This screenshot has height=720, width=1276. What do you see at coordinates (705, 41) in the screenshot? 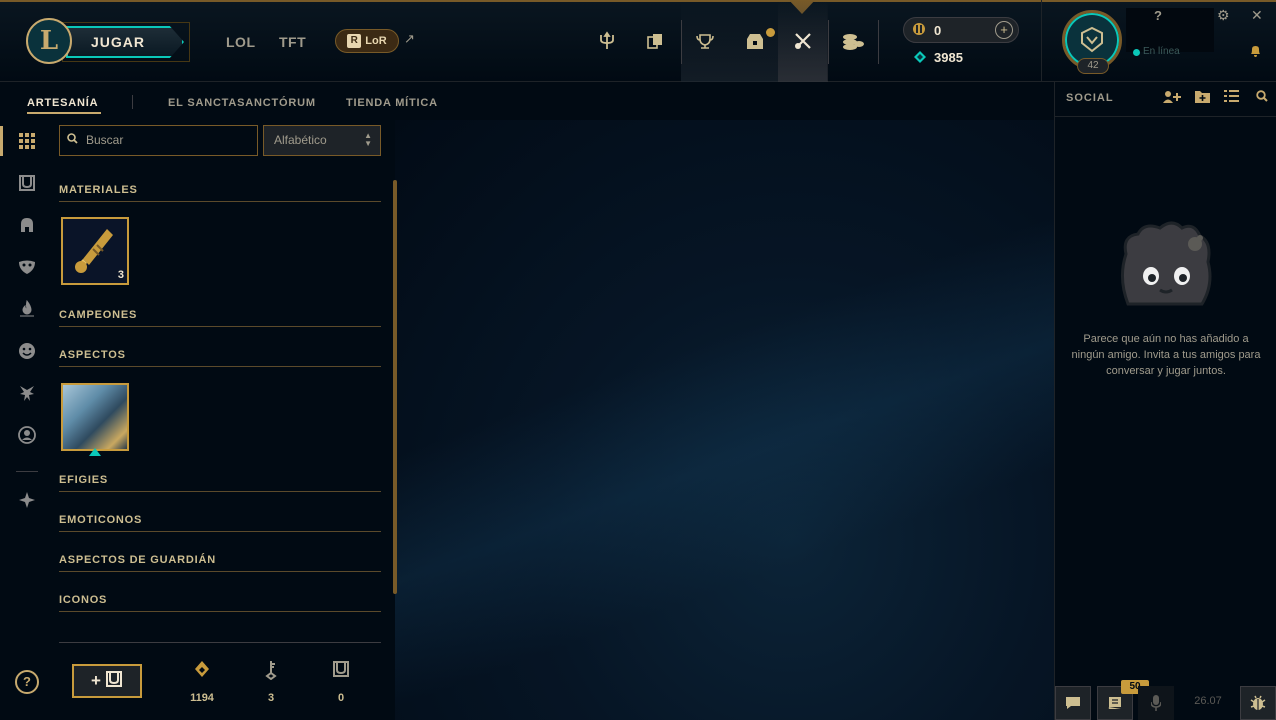
I see `trophy-icon` at bounding box center [705, 41].